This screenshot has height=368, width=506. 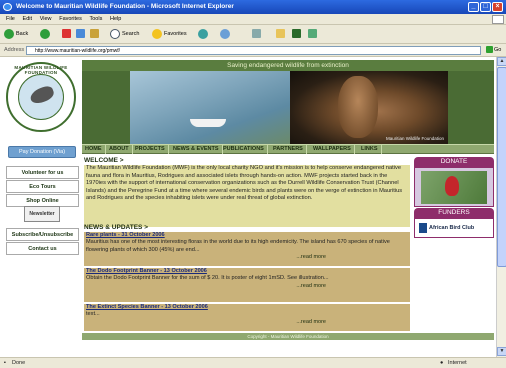 I want to click on forward-arrow-icon, so click(x=45, y=33).